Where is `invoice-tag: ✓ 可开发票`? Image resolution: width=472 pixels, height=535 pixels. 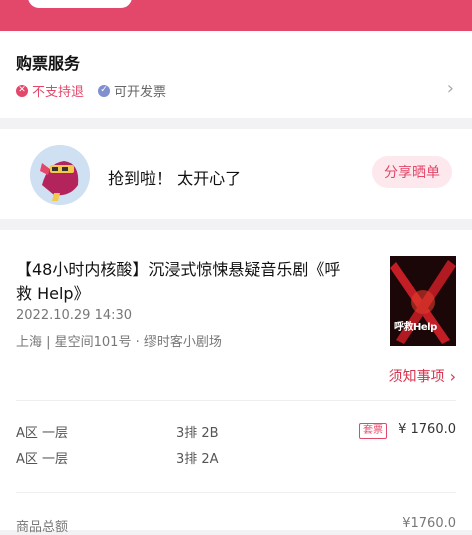
invoice-tag: ✓ 可开发票 is located at coordinates (132, 90).